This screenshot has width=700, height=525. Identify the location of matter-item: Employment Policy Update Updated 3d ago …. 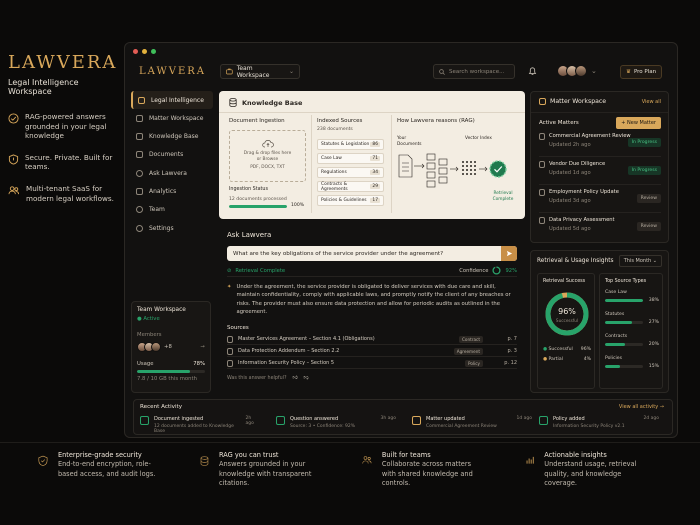
(600, 201).